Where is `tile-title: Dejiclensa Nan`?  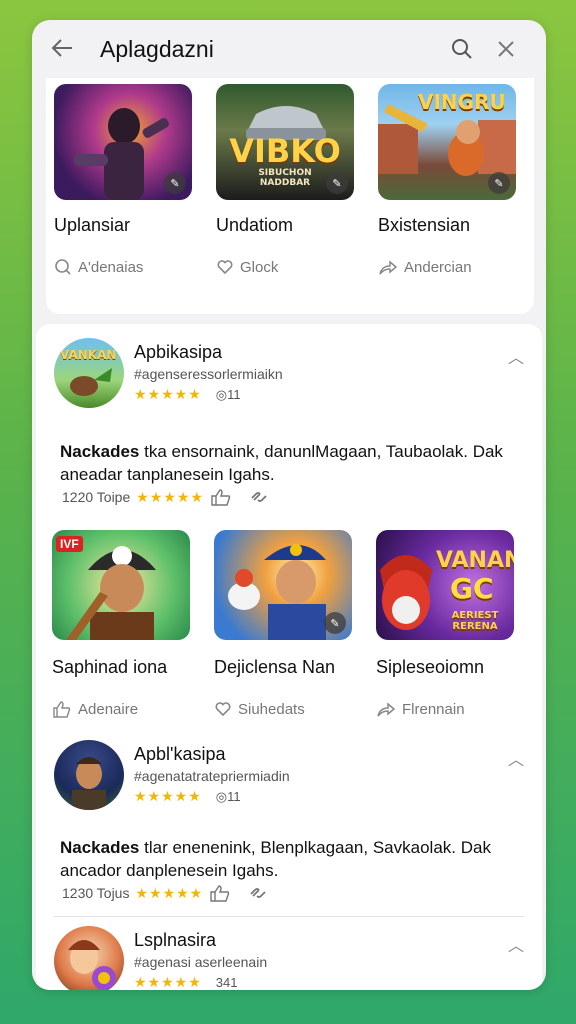
tile-title: Dejiclensa Nan is located at coordinates (275, 667).